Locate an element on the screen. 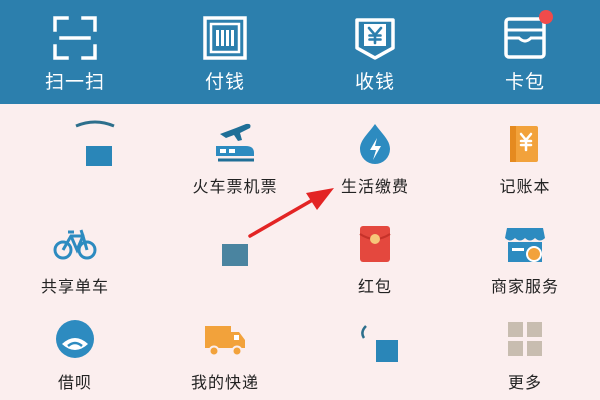 The height and width of the screenshot is (400, 600). train-plane-label: 火车票机票 is located at coordinates (235, 186).